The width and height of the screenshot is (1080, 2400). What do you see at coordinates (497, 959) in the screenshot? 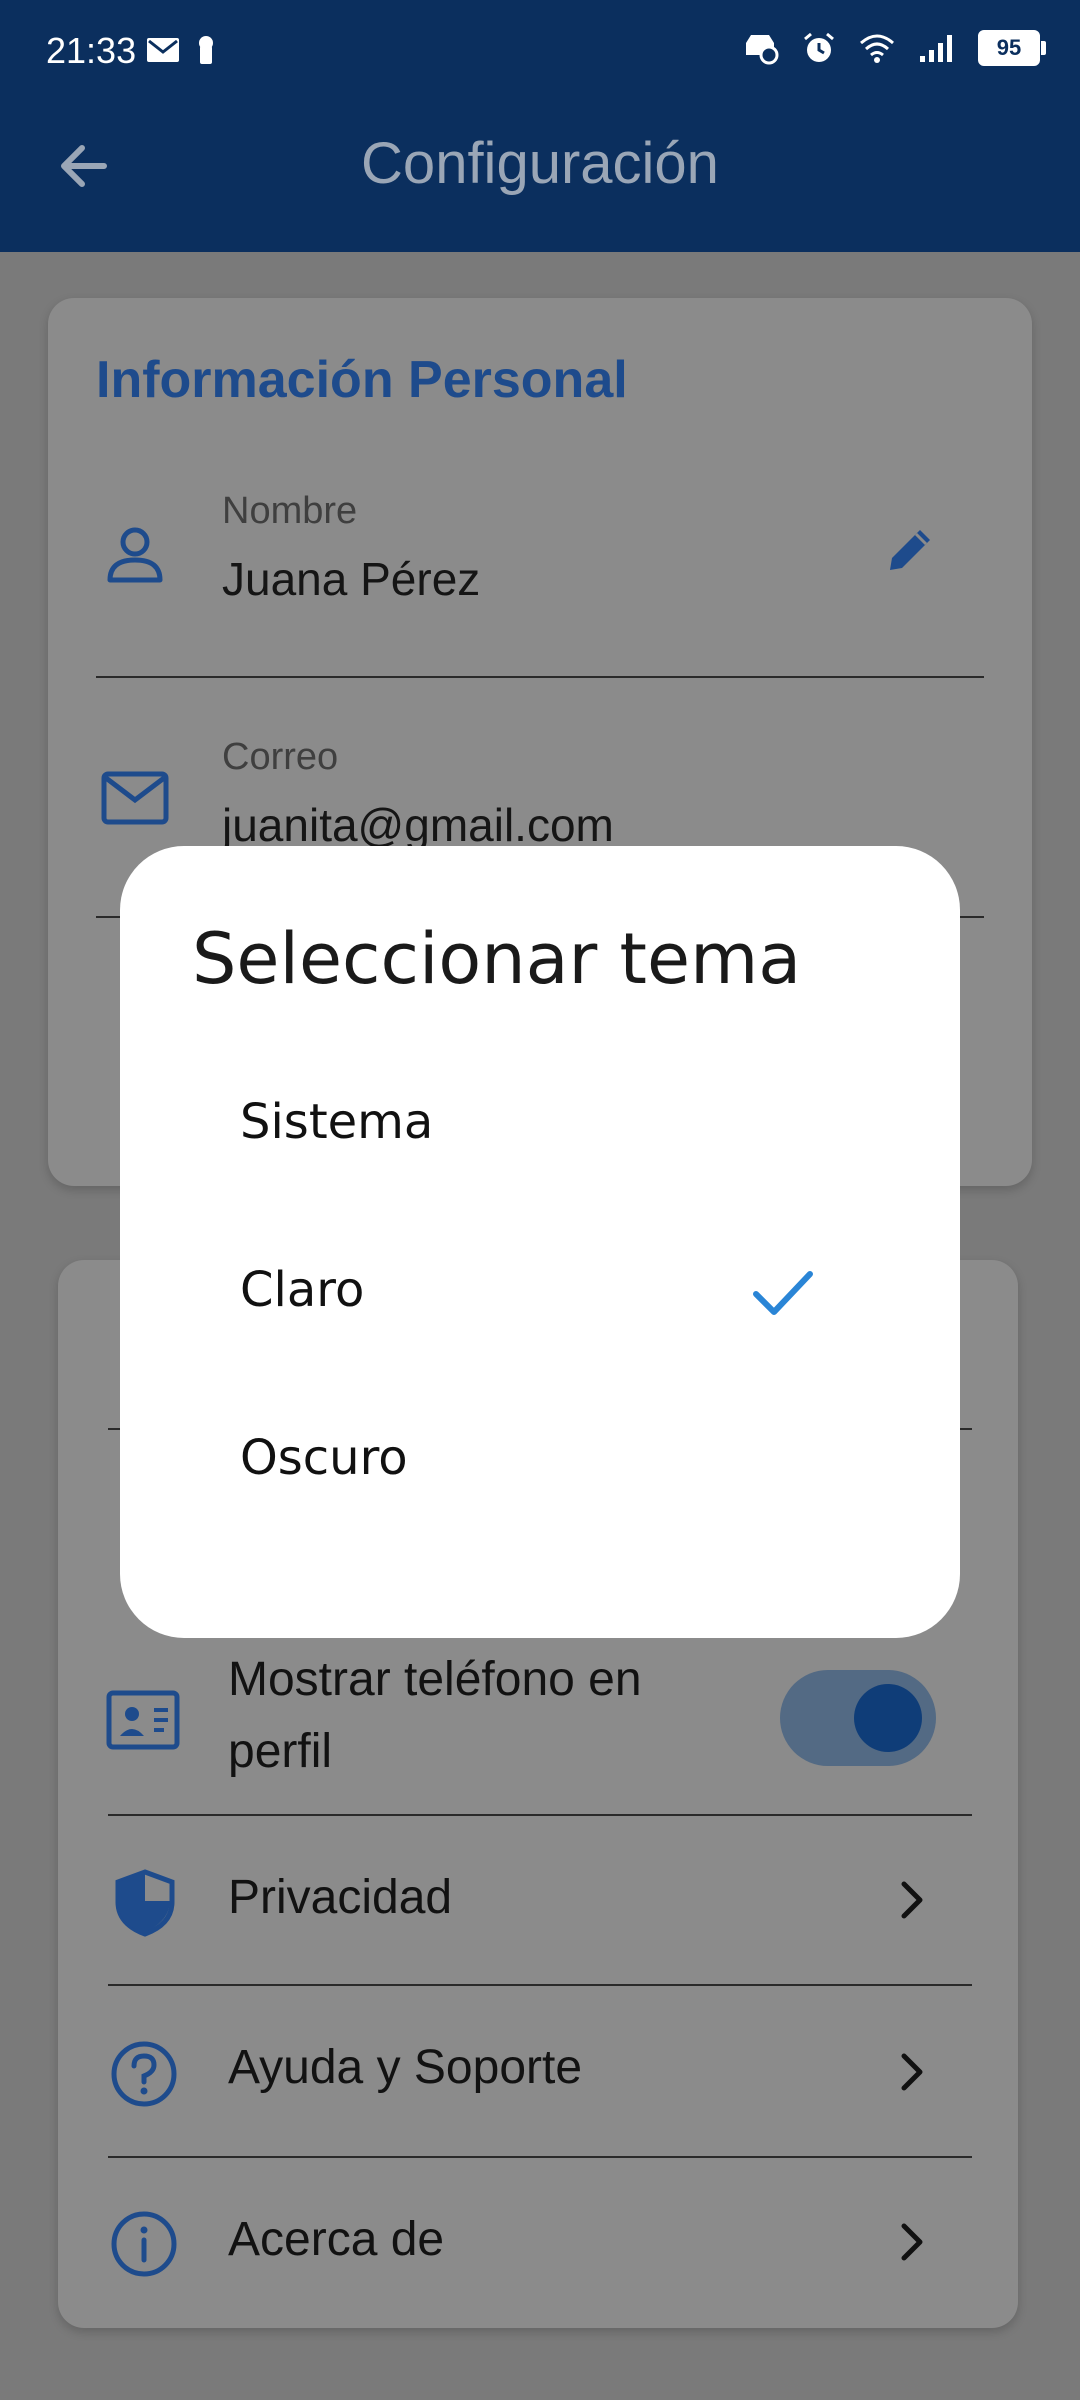
I see `dialog-title: Seleccionar tema` at bounding box center [497, 959].